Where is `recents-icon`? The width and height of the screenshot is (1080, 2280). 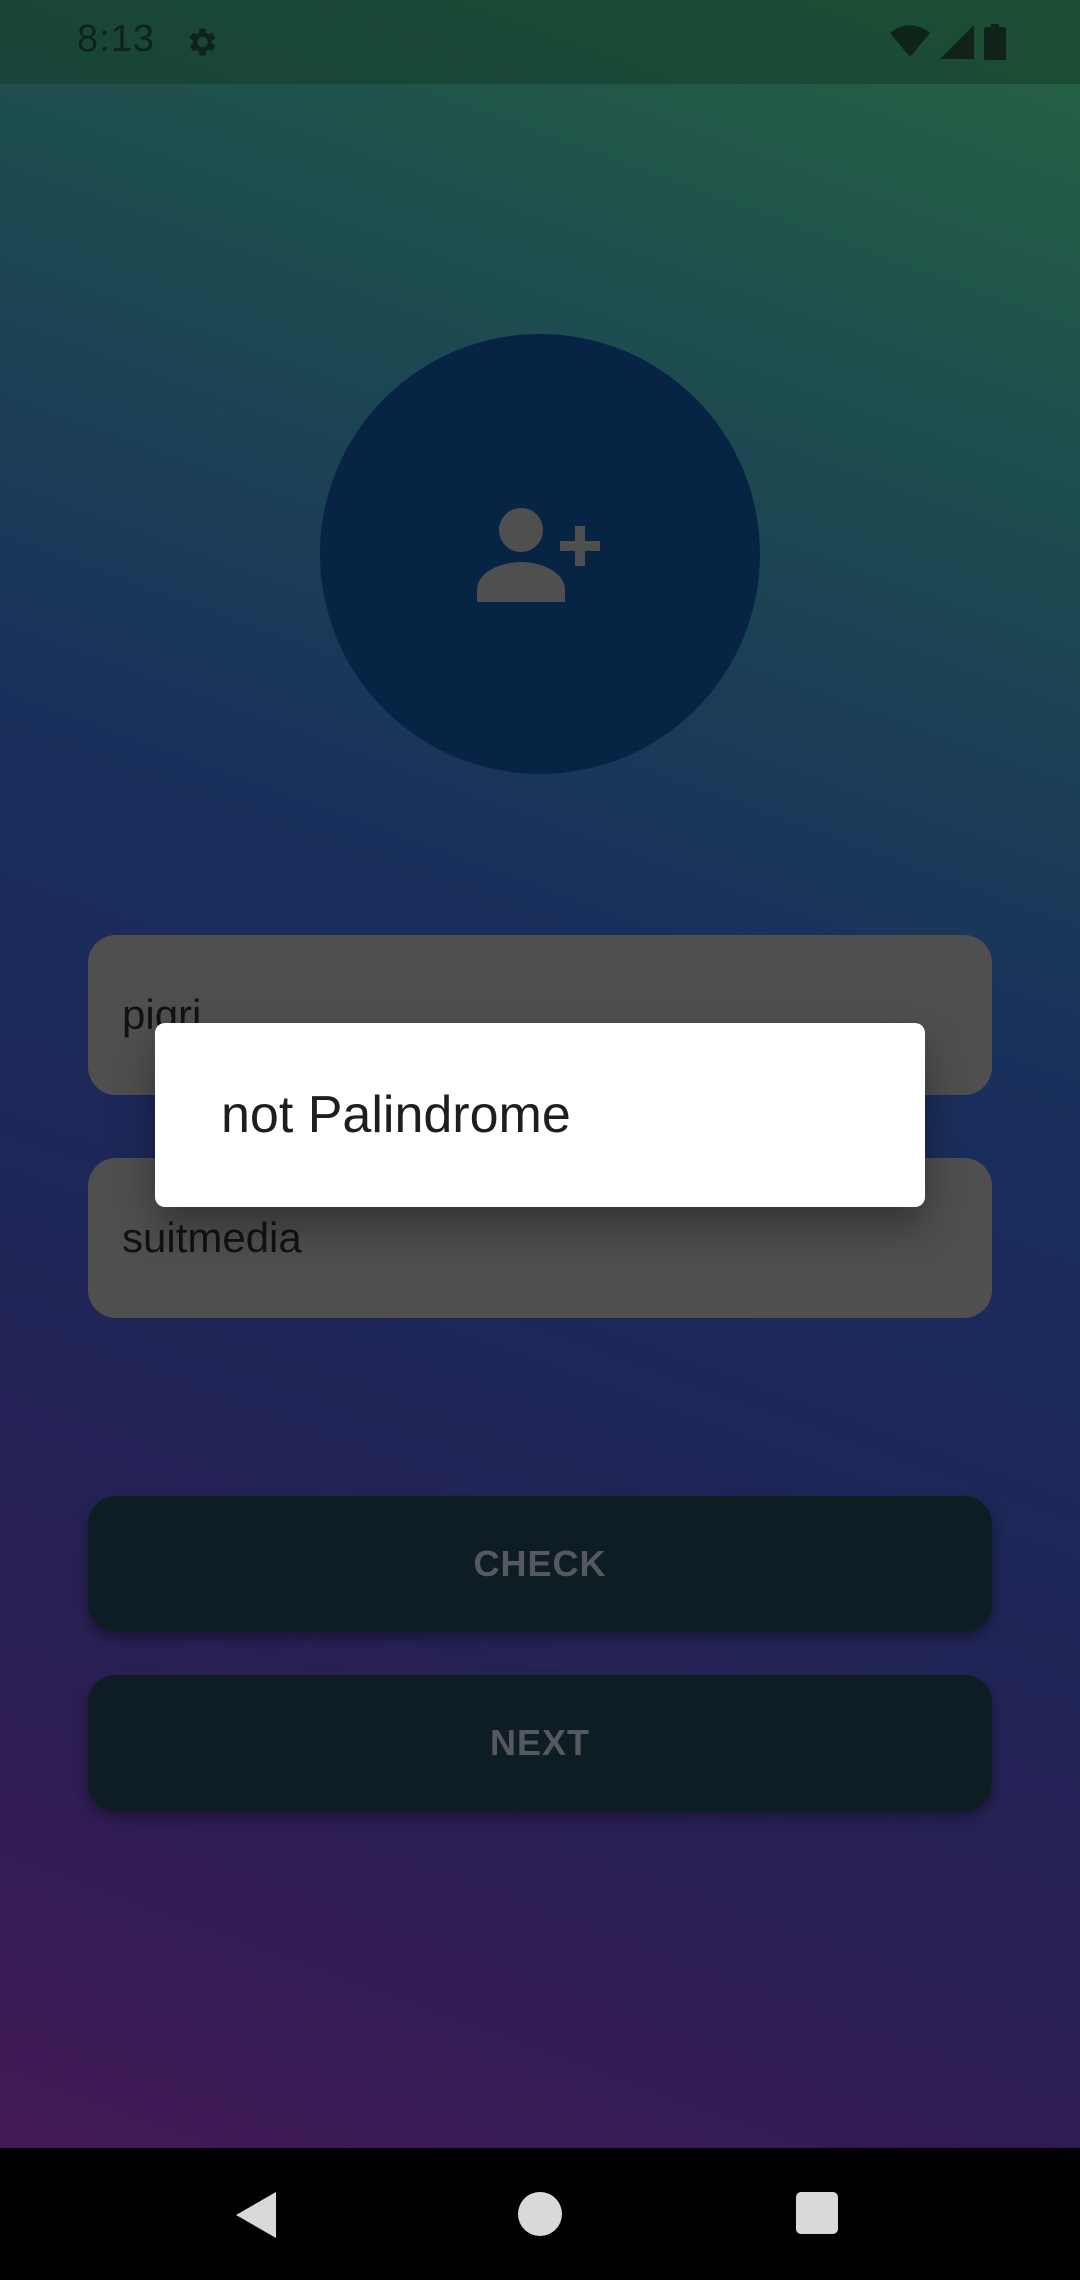
recents-icon is located at coordinates (817, 2213).